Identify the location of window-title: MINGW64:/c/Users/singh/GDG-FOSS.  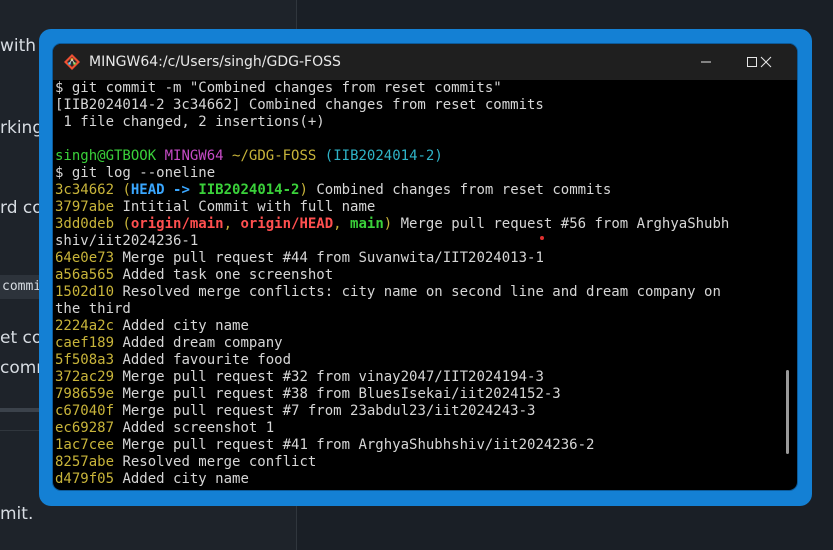
(215, 62).